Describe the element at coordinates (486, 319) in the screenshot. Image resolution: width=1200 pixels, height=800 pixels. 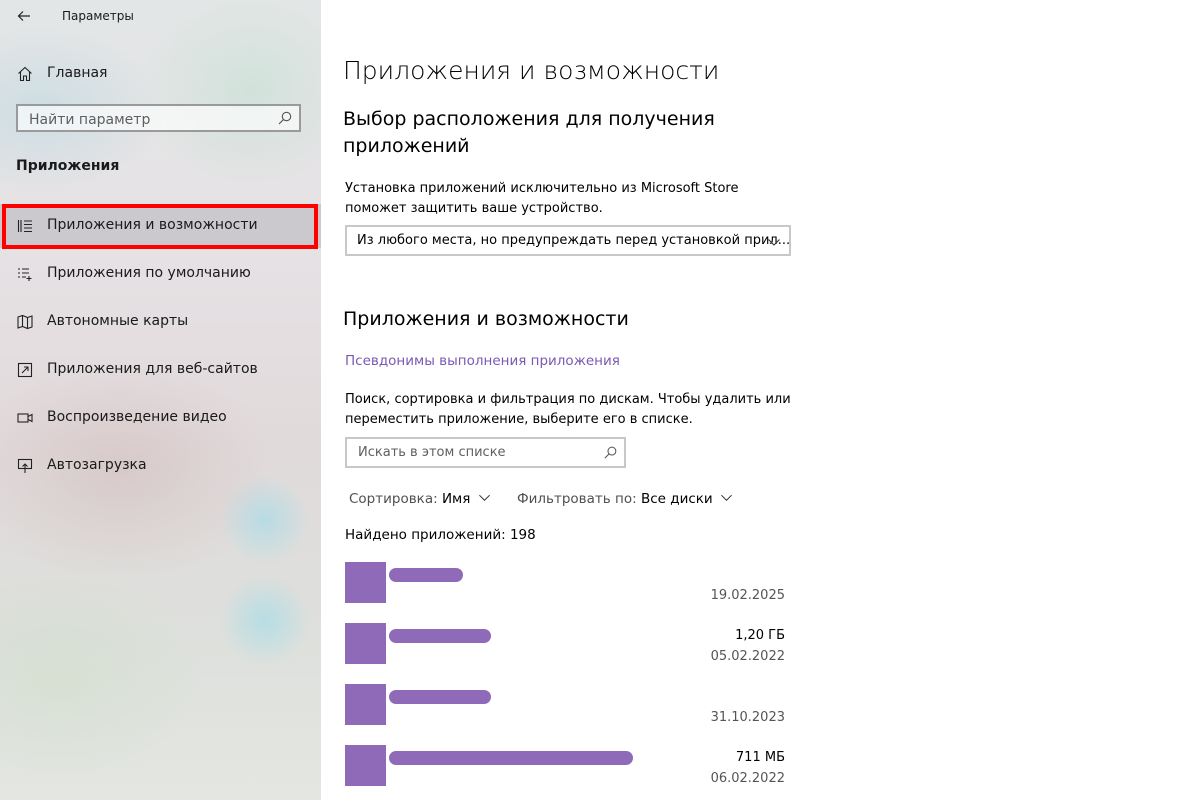
I see `apps-section-heading: Приложения и возможности` at that location.